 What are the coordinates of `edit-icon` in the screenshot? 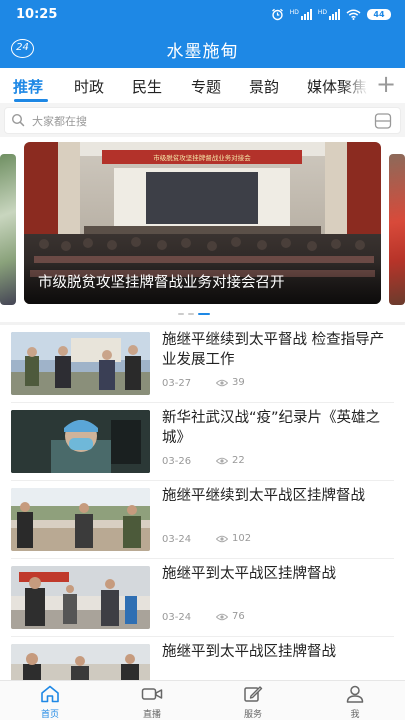 It's located at (253, 694).